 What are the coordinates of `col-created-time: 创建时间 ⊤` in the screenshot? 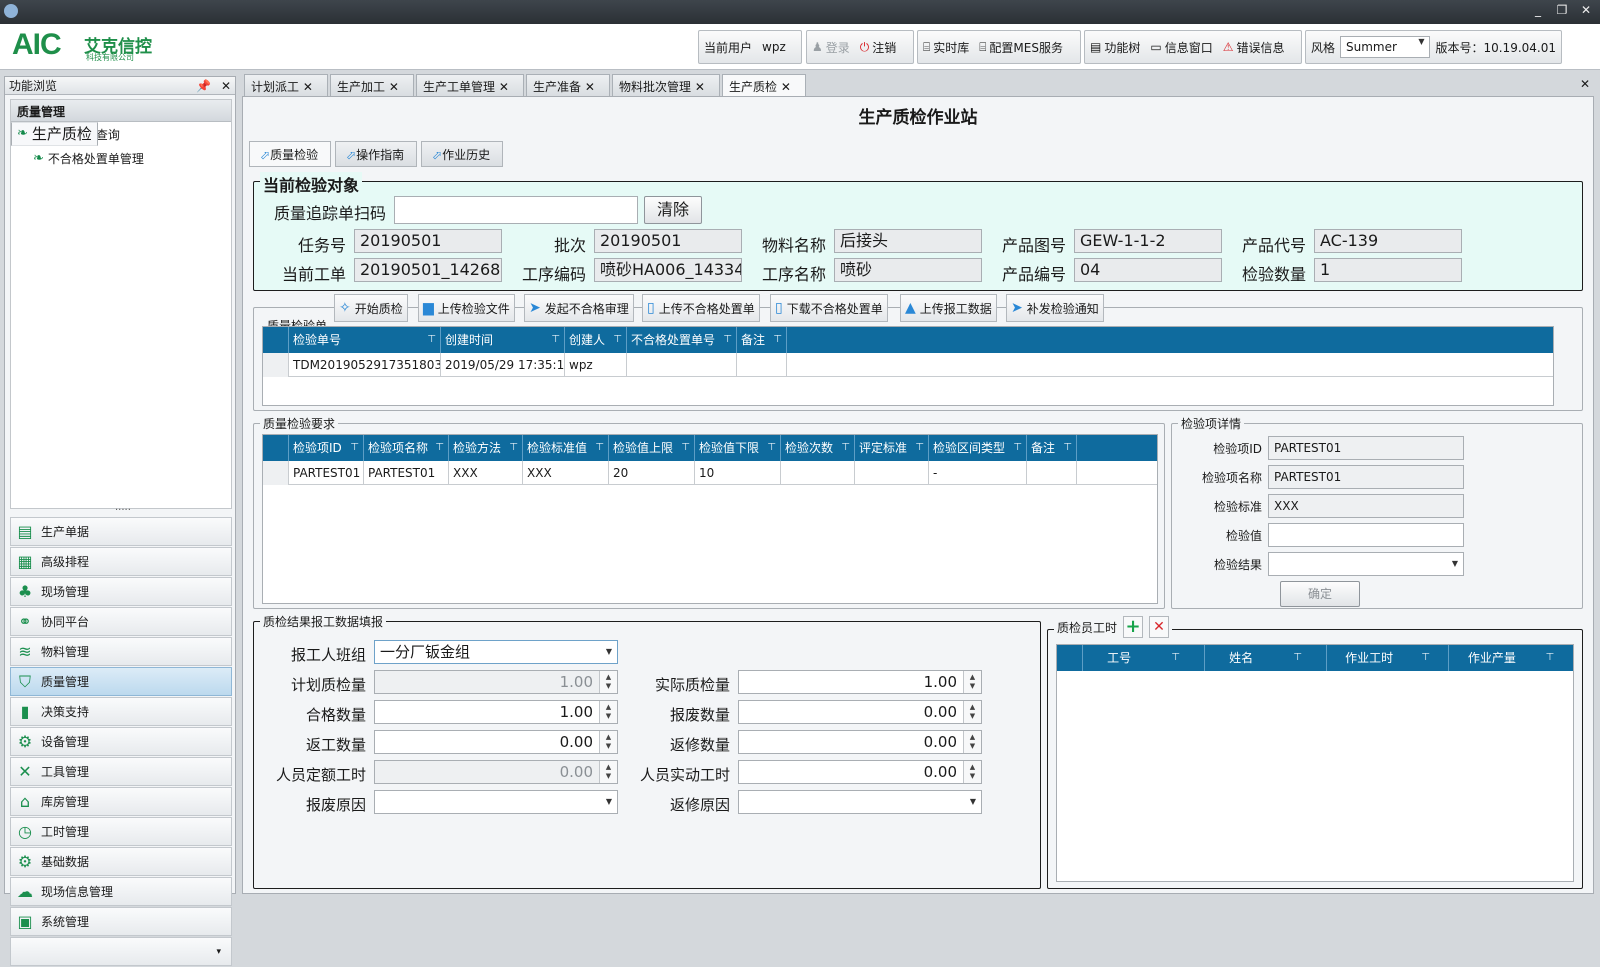 It's located at (503, 340).